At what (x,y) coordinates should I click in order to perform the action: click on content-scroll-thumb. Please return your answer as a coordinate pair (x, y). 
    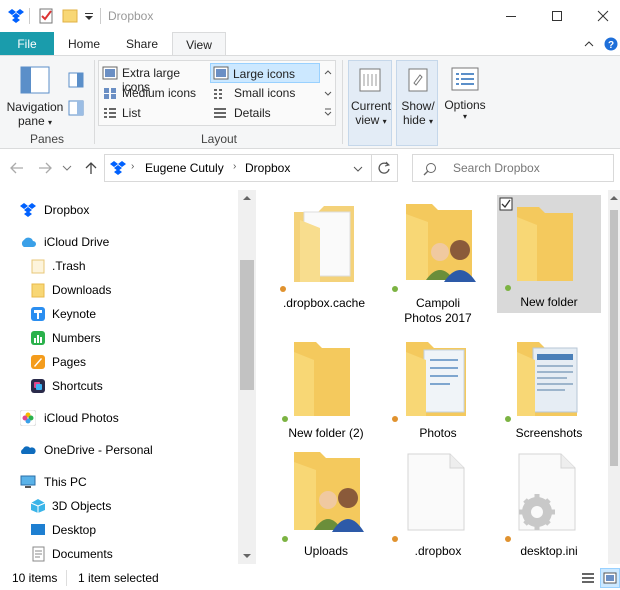
    Looking at the image, I should click on (614, 338).